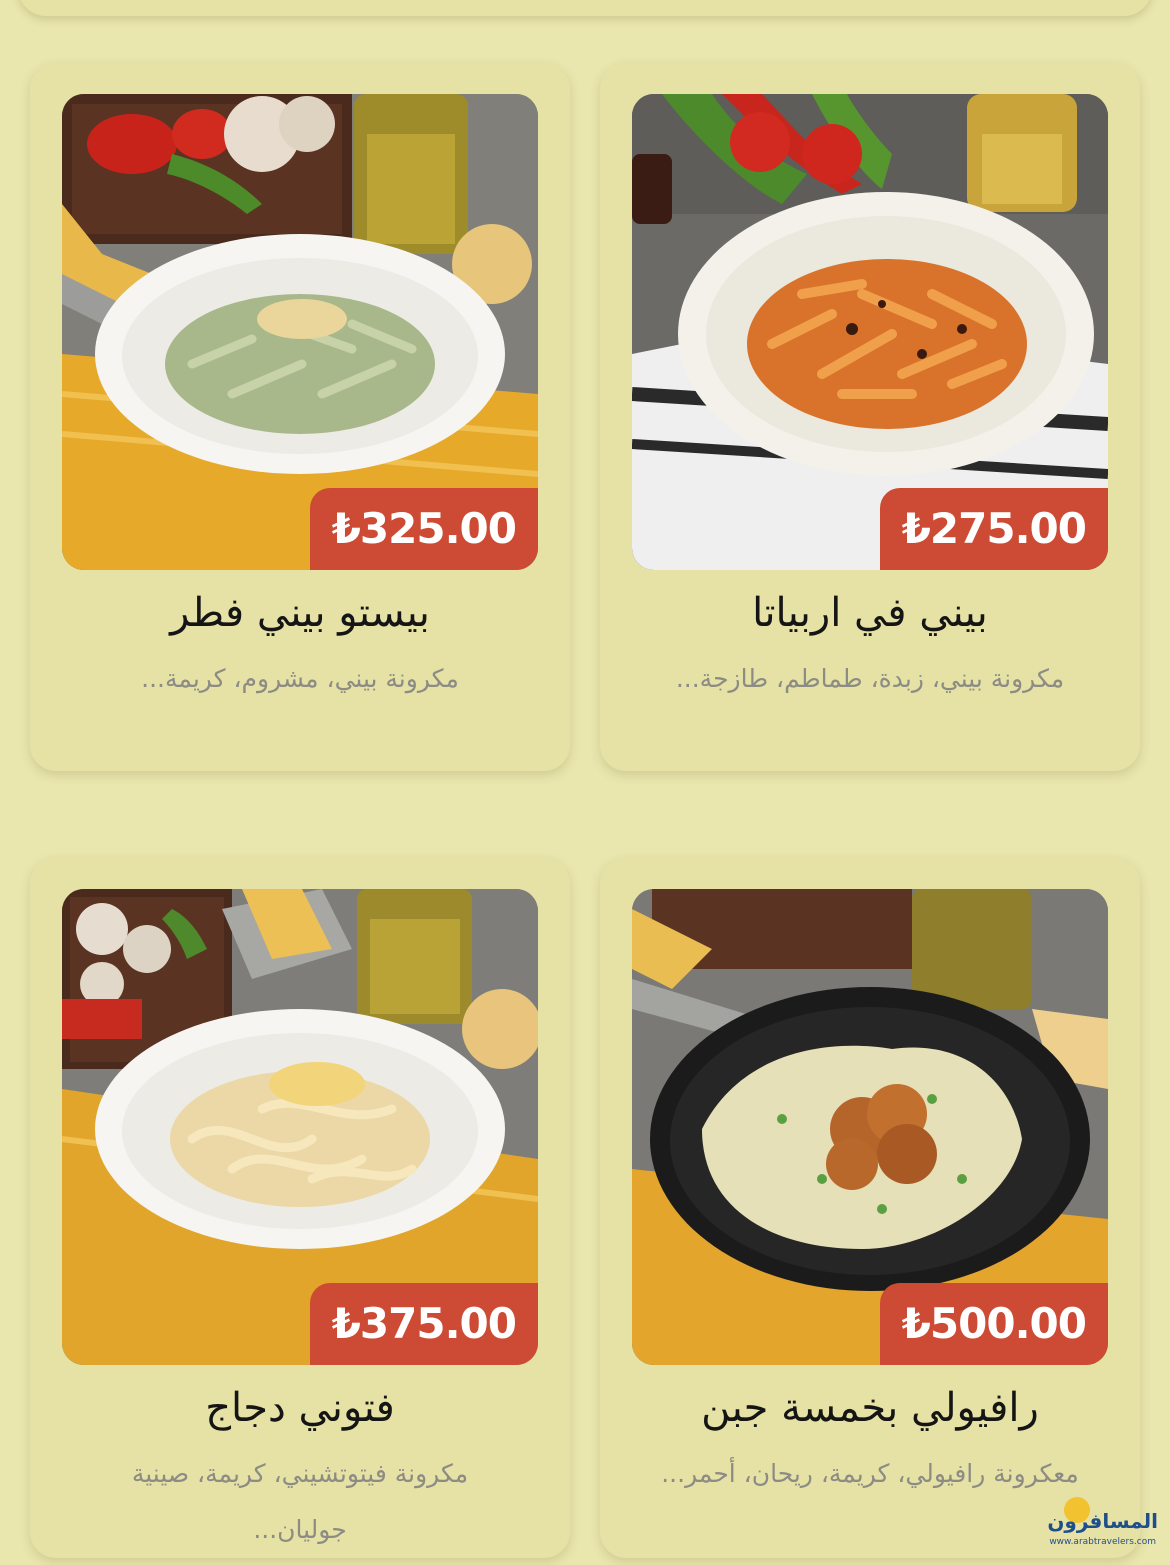 Image resolution: width=1170 pixels, height=1565 pixels. What do you see at coordinates (300, 1127) in the screenshot?
I see `chicken-fettuccine-photo: ₺375.00` at bounding box center [300, 1127].